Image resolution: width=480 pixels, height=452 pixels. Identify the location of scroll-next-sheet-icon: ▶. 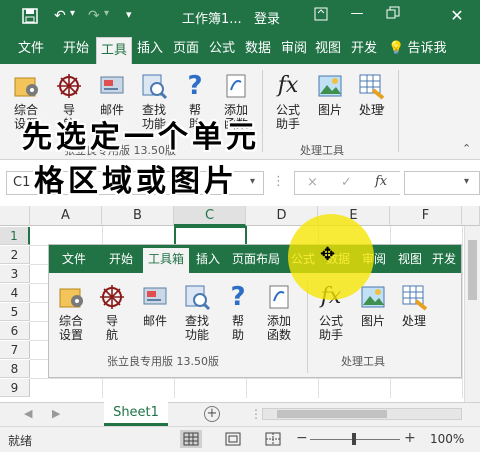
(56, 413).